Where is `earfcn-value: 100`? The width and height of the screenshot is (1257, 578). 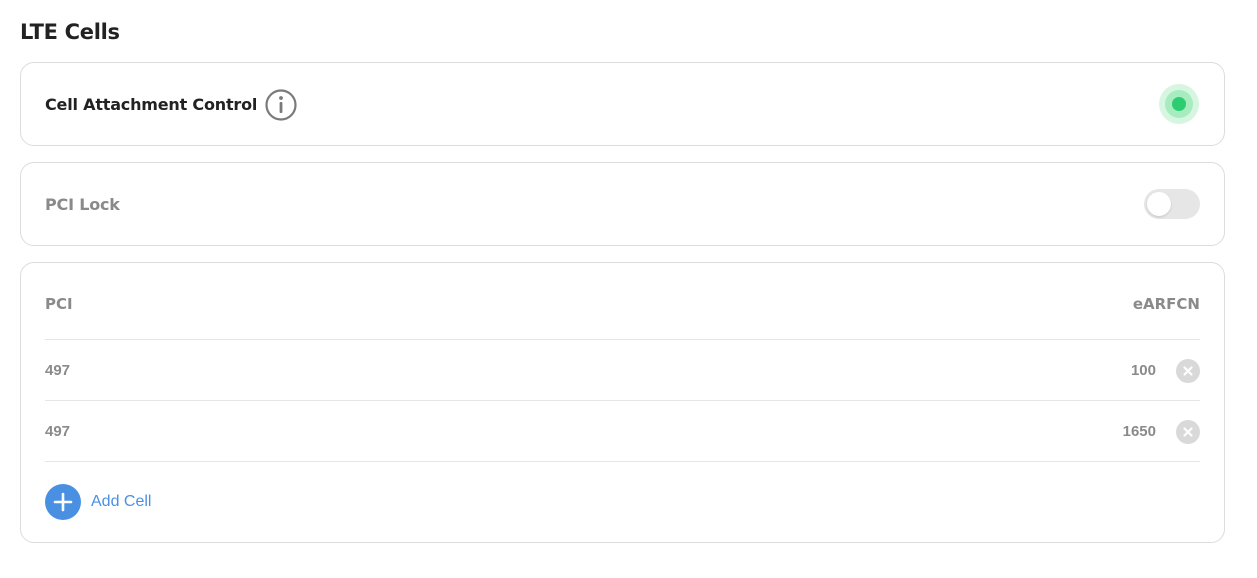 earfcn-value: 100 is located at coordinates (1143, 370).